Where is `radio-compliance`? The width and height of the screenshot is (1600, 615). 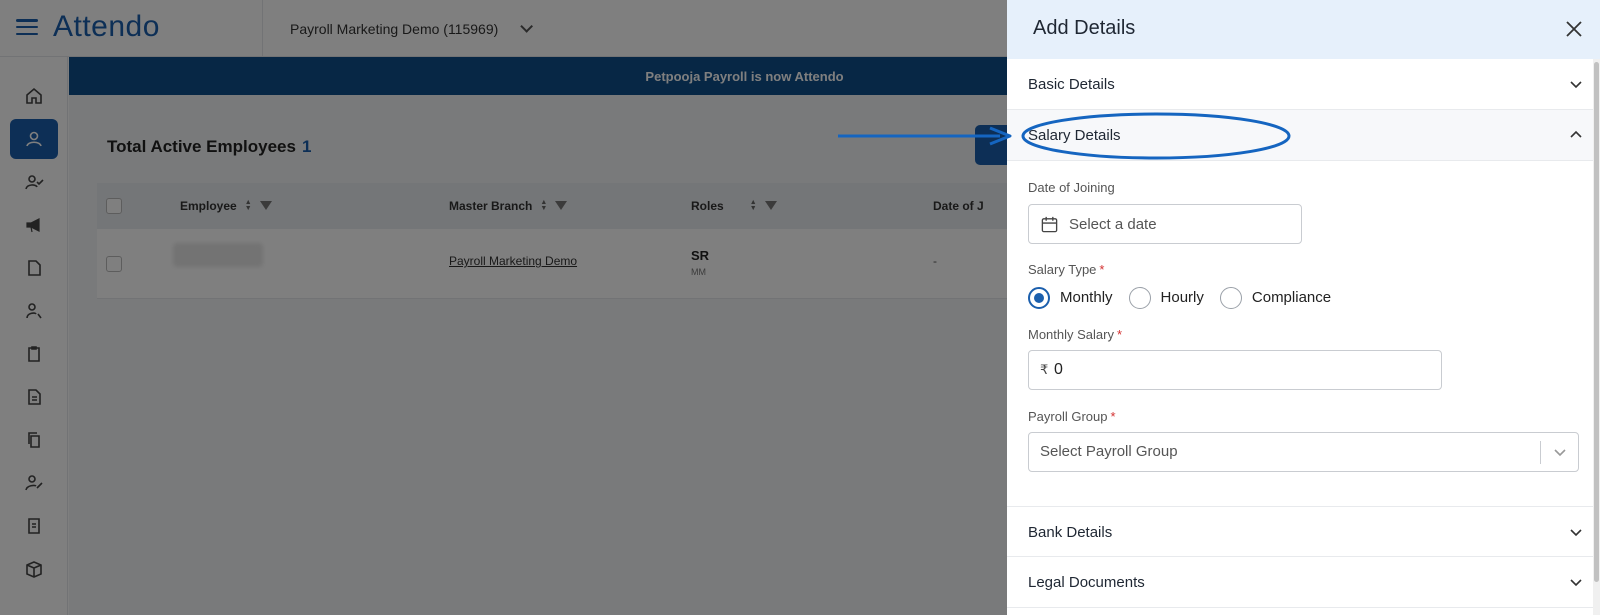 radio-compliance is located at coordinates (1230, 298).